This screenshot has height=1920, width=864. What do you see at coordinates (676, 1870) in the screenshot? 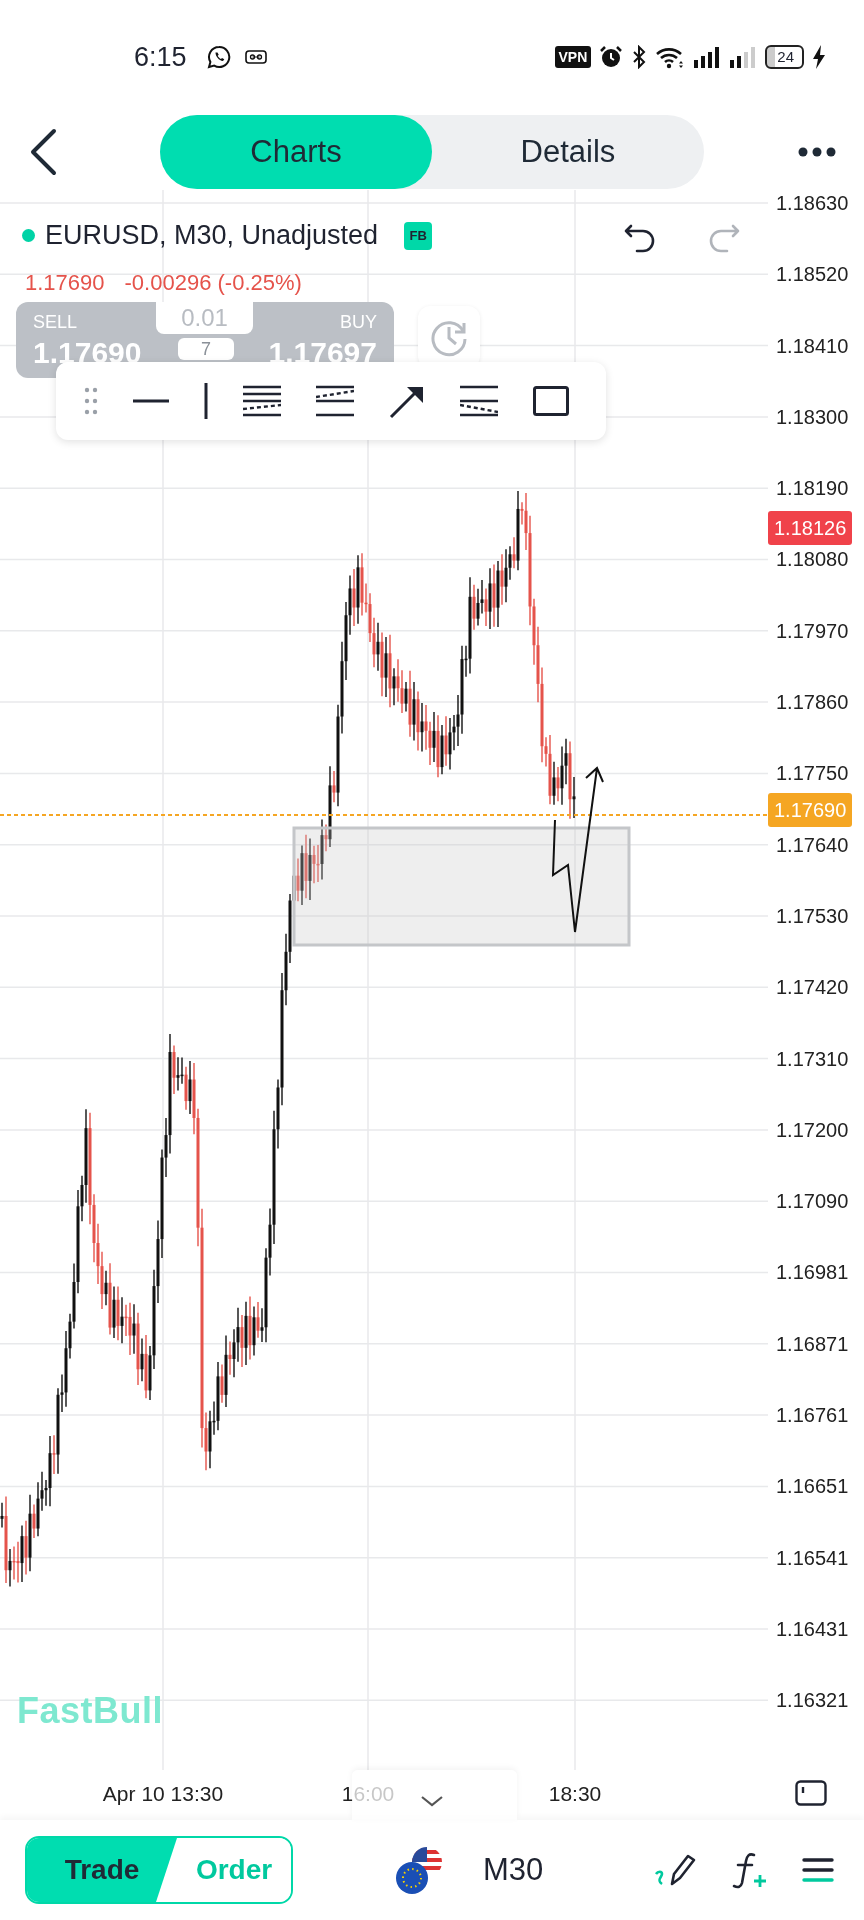
I see `pencil-icon` at bounding box center [676, 1870].